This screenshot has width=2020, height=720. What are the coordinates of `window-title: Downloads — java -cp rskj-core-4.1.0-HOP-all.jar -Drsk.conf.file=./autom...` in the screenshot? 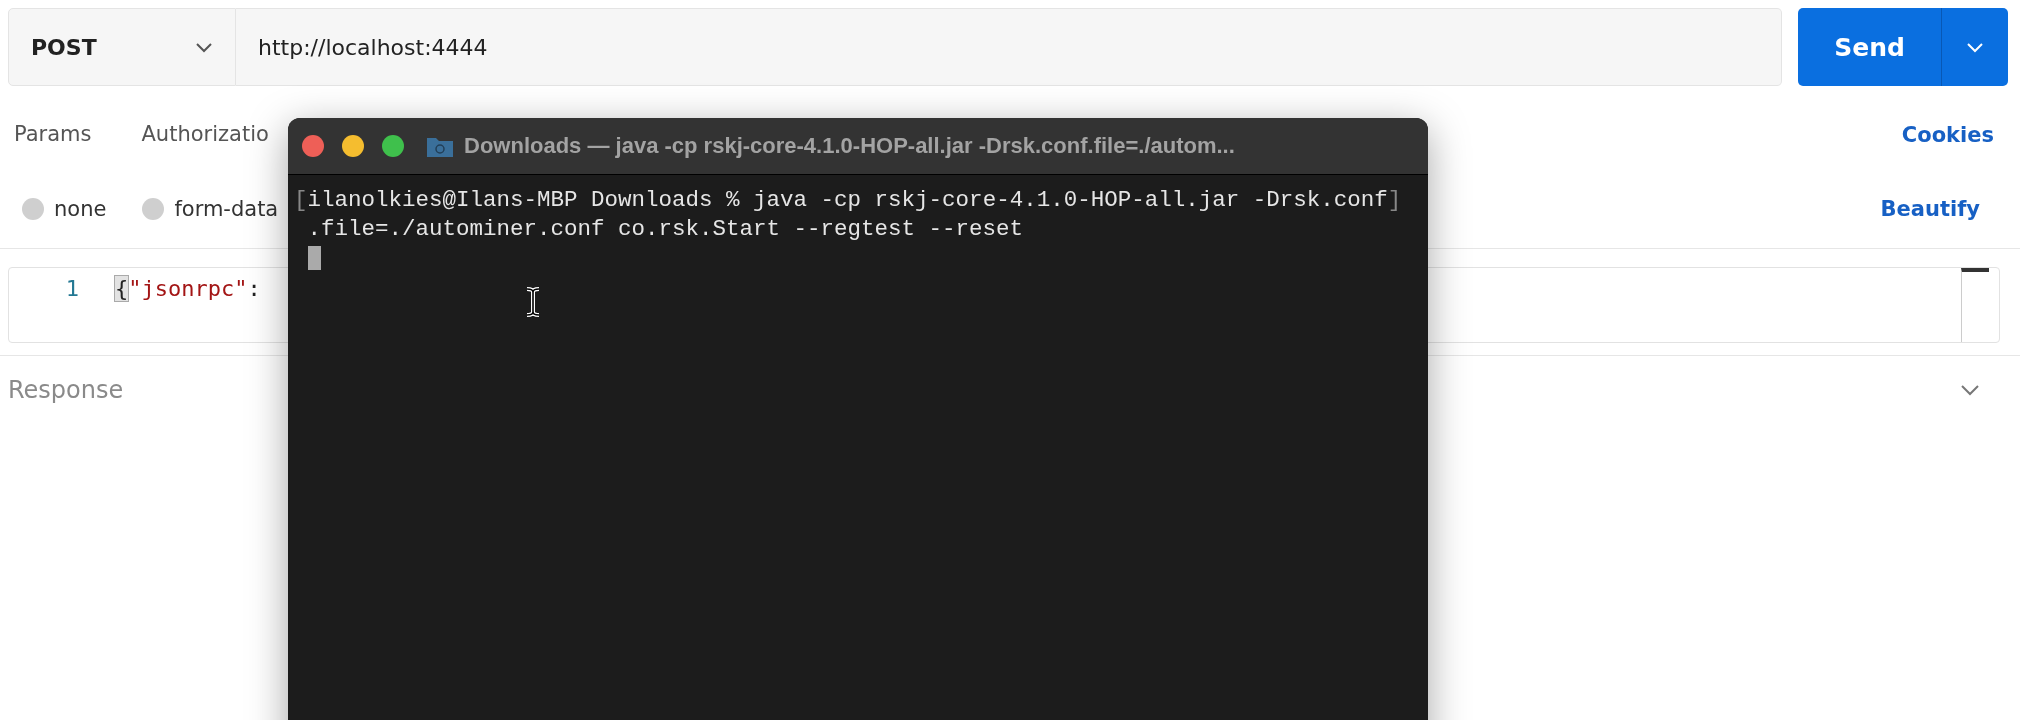 It's located at (849, 146).